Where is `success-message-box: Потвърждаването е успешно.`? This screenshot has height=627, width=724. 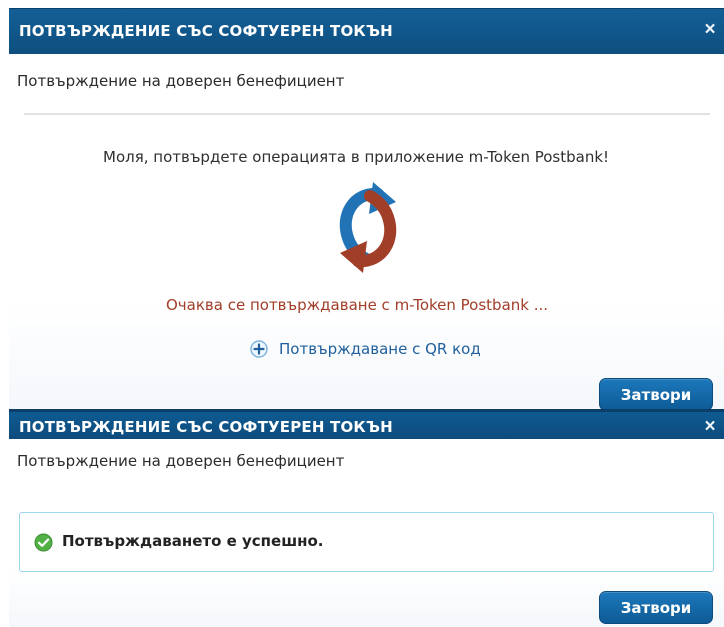
success-message-box: Потвърждаването е успешно. is located at coordinates (366, 542).